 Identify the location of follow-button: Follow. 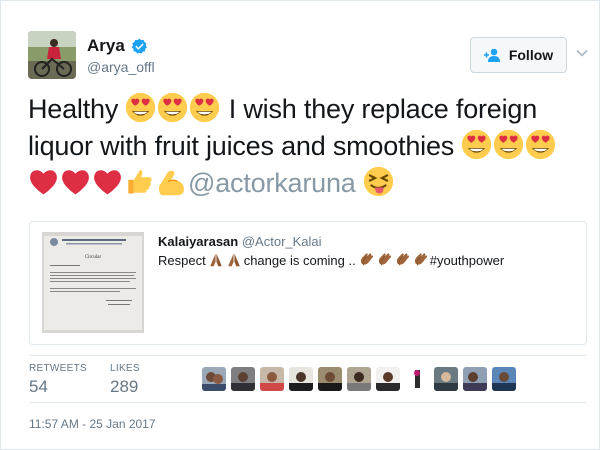
(518, 55).